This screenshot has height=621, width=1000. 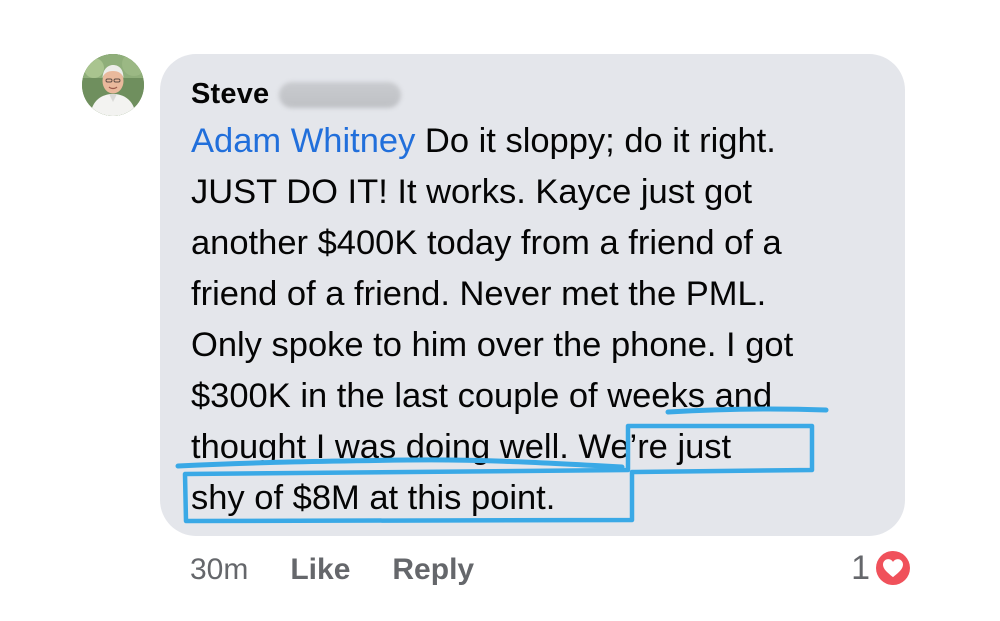 What do you see at coordinates (461, 447) in the screenshot?
I see `comment-line-7: thought I was doing well. We’re just` at bounding box center [461, 447].